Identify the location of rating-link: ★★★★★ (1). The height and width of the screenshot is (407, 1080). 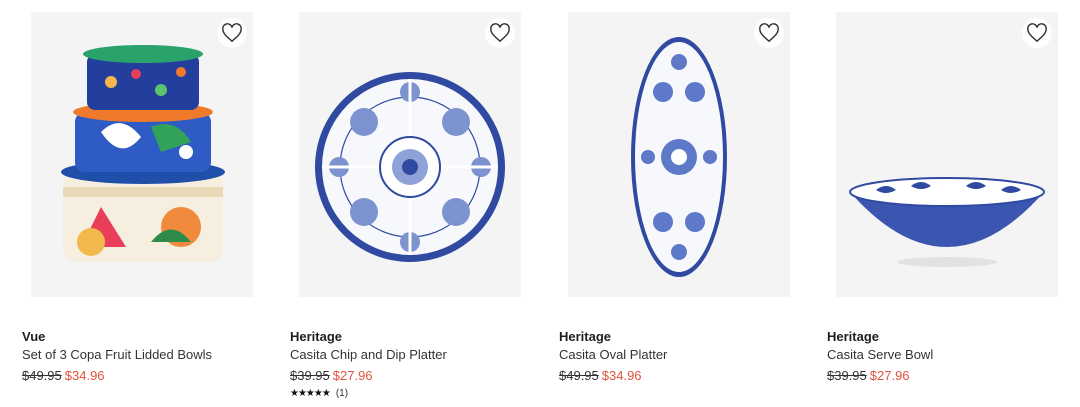
(319, 393).